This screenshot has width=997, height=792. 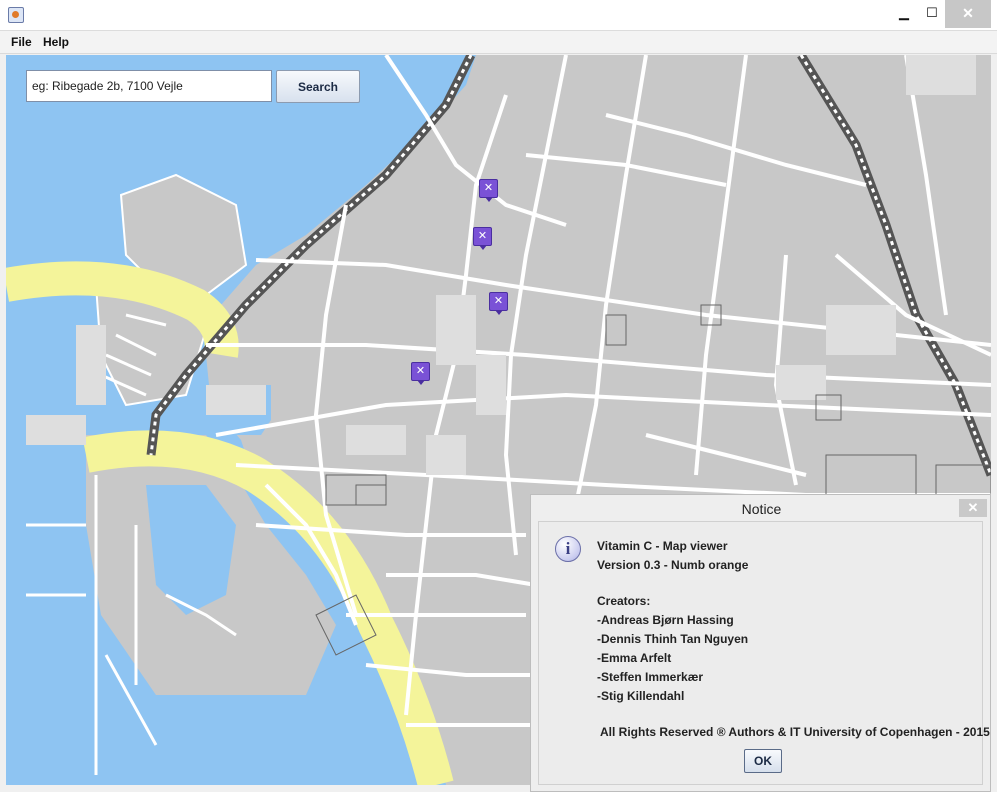 I want to click on about-line-creator: -Steffen Immerkær, so click(x=650, y=677).